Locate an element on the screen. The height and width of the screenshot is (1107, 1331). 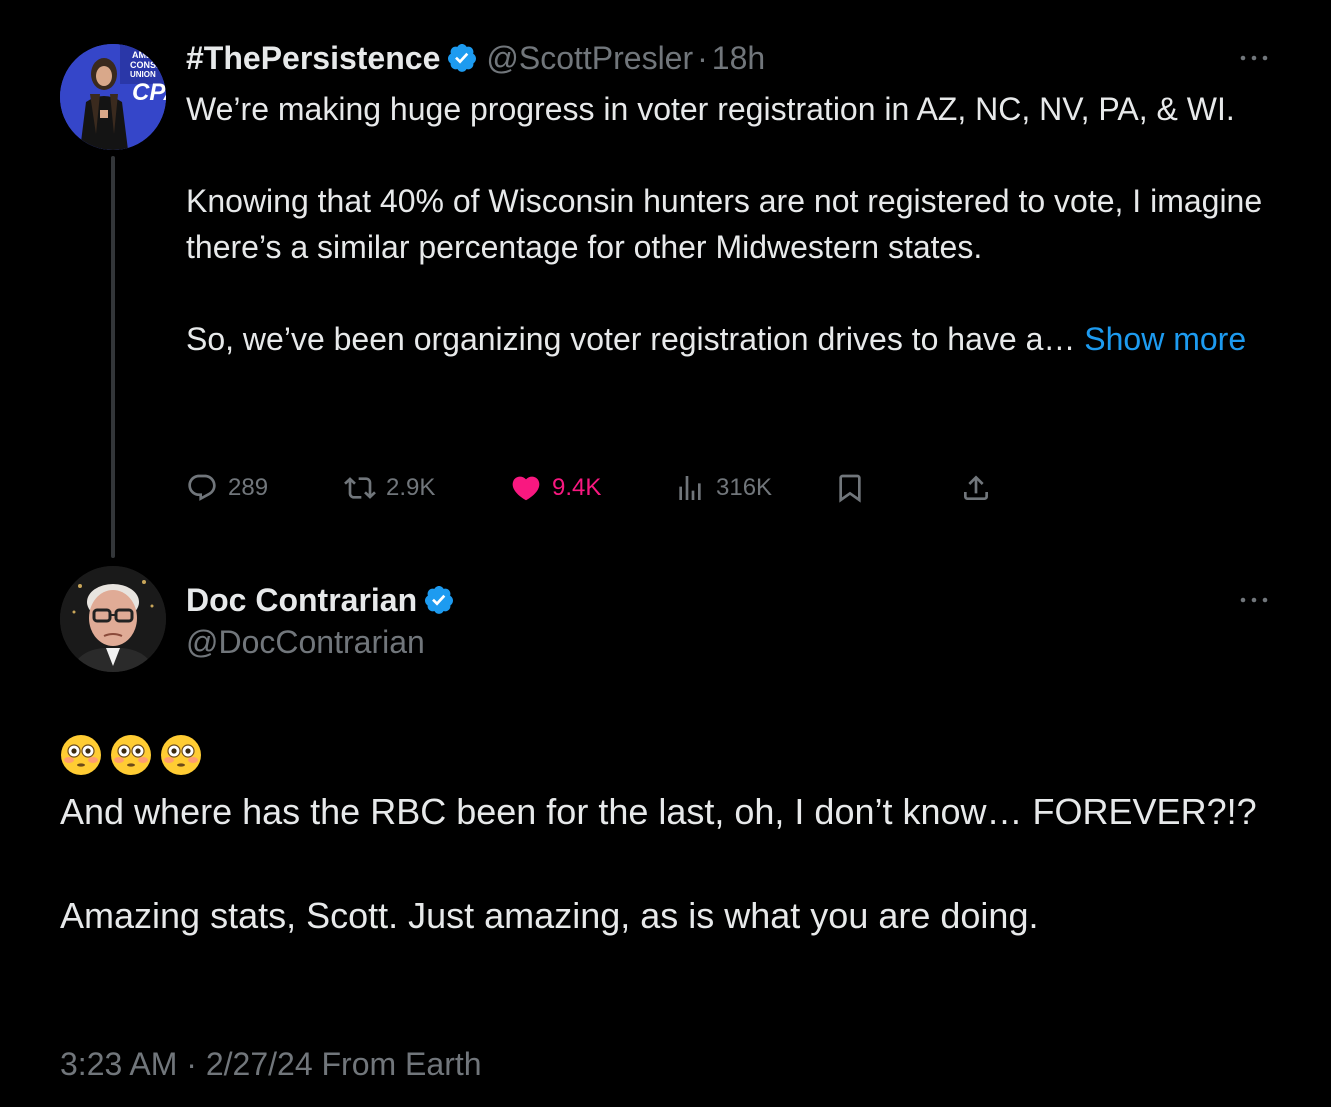
avatar-doc-contrarian is located at coordinates (113, 619).